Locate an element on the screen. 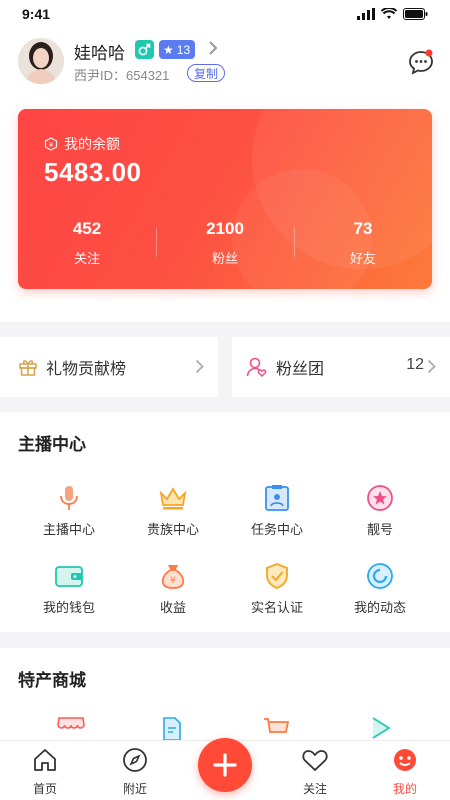 Image resolution: width=450 pixels, height=800 pixels. stat-following: 452 关注 is located at coordinates (87, 243).